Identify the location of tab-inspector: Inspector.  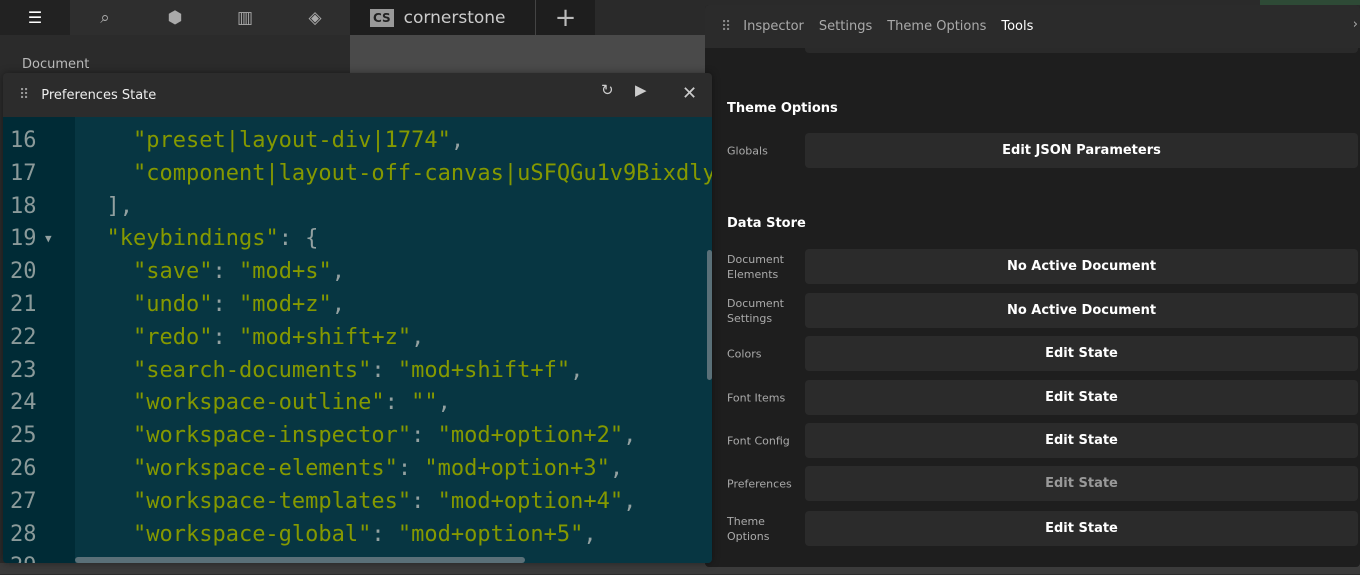
(773, 26).